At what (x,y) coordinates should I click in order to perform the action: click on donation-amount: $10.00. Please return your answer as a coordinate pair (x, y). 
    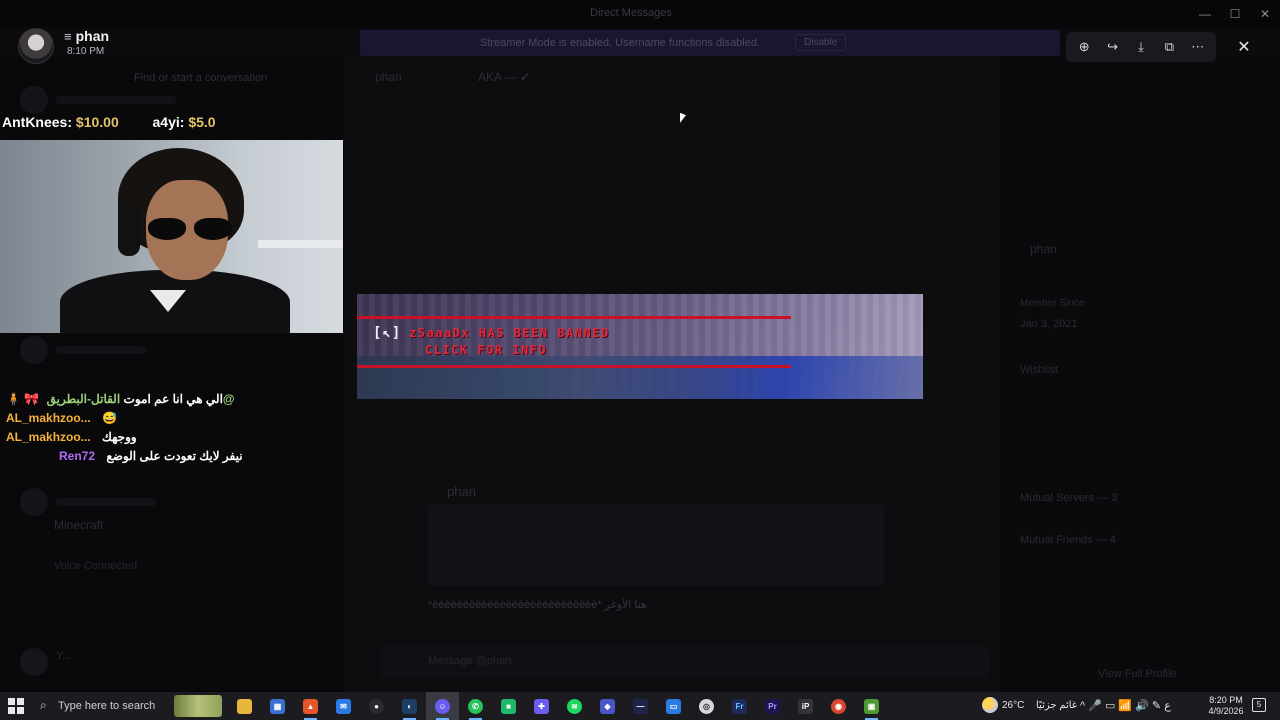
    Looking at the image, I should click on (97, 122).